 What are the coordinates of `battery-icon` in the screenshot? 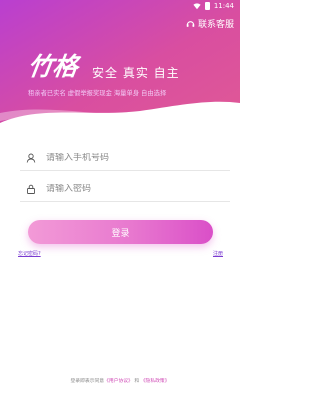 It's located at (207, 6).